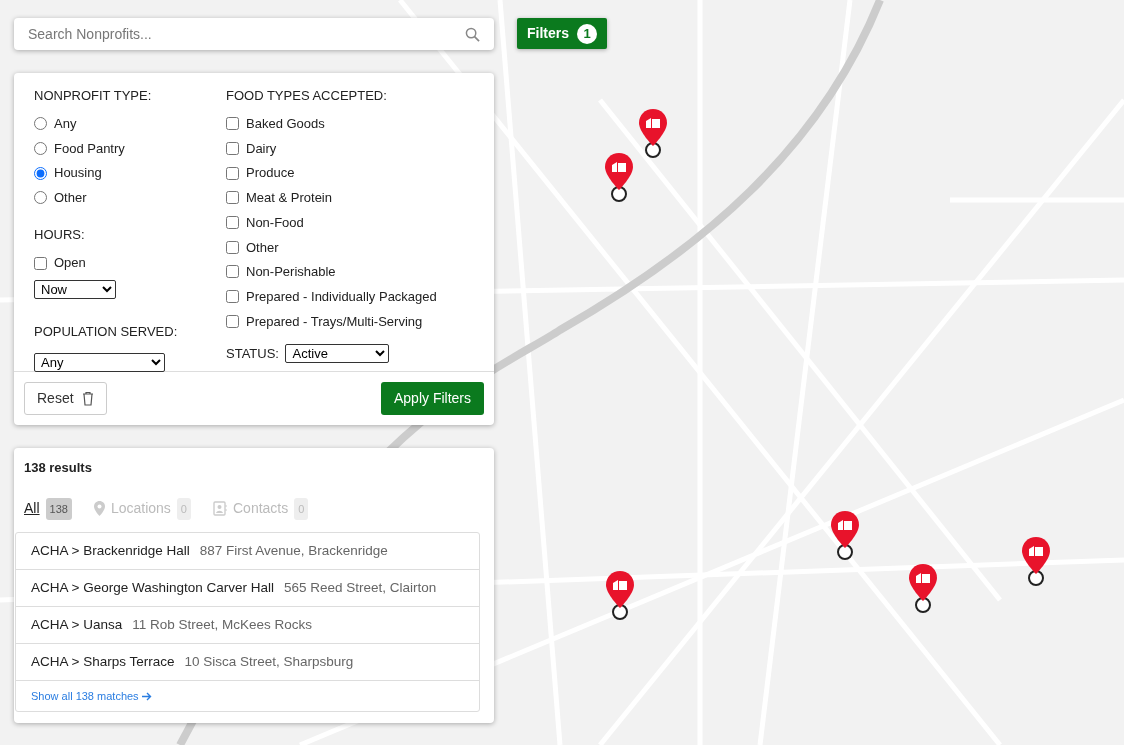  Describe the element at coordinates (75, 290) in the screenshot. I see `hours-dropdown: Now` at that location.